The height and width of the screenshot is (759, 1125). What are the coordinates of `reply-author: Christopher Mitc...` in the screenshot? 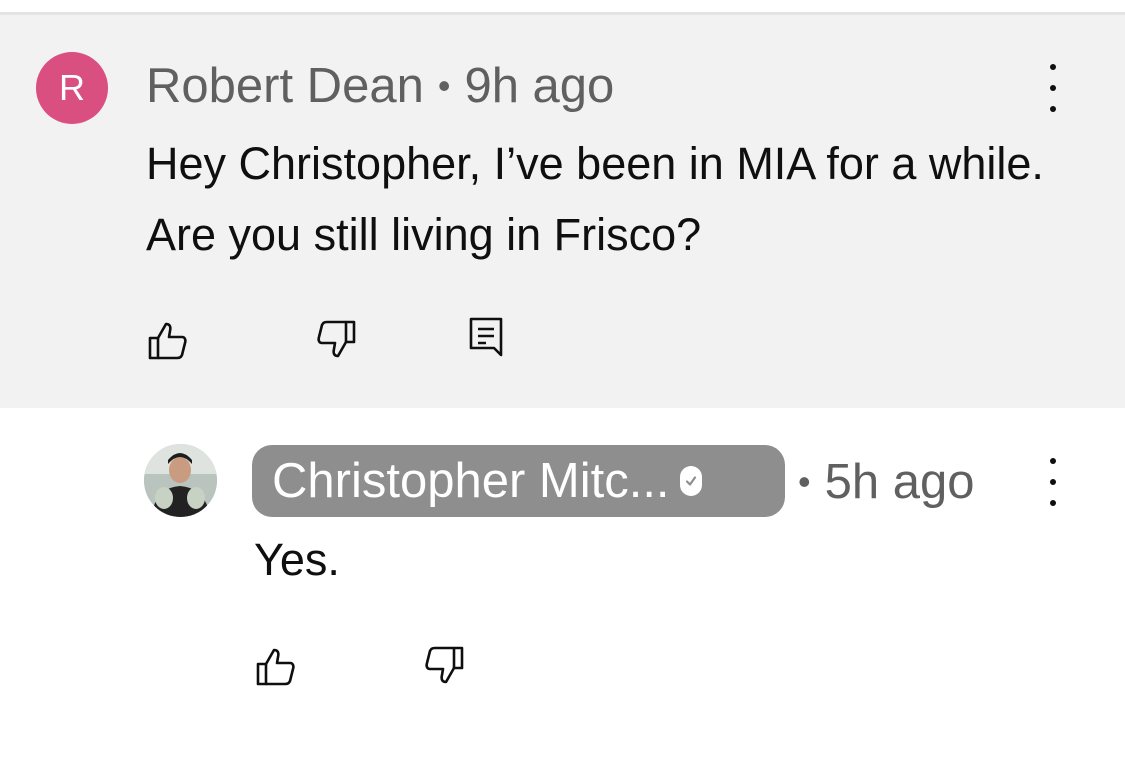 It's located at (471, 481).